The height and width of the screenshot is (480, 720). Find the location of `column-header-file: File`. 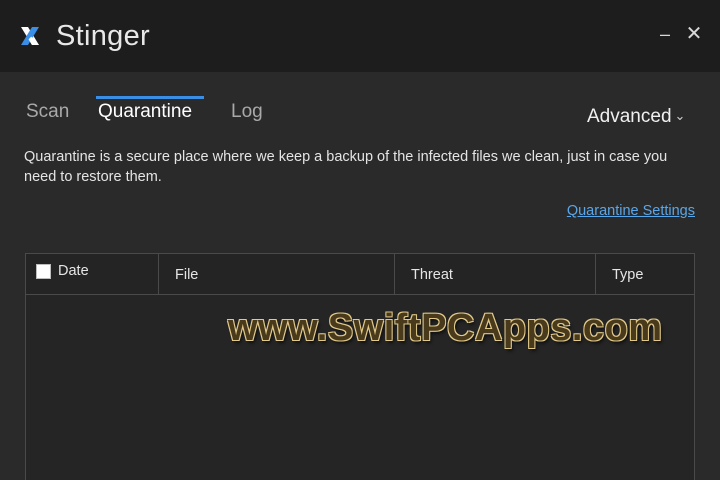

column-header-file: File is located at coordinates (277, 274).